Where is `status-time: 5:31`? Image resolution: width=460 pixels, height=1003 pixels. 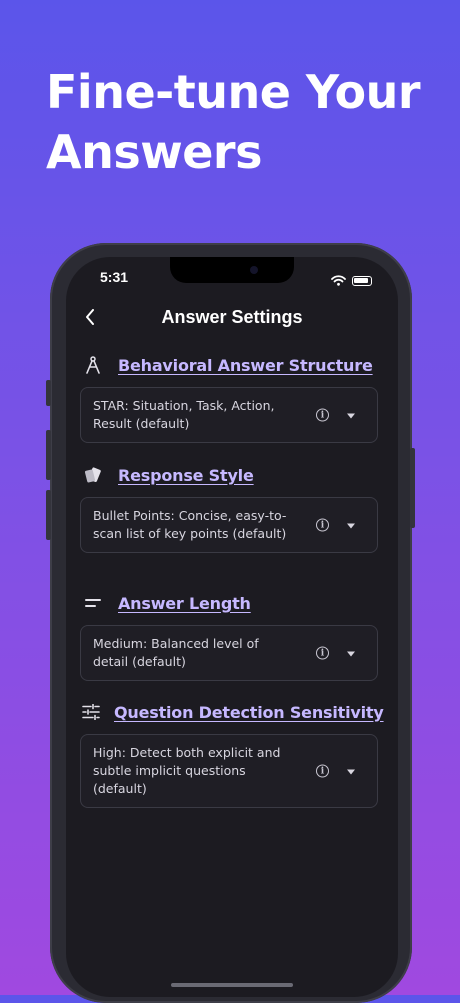 status-time: 5:31 is located at coordinates (114, 277).